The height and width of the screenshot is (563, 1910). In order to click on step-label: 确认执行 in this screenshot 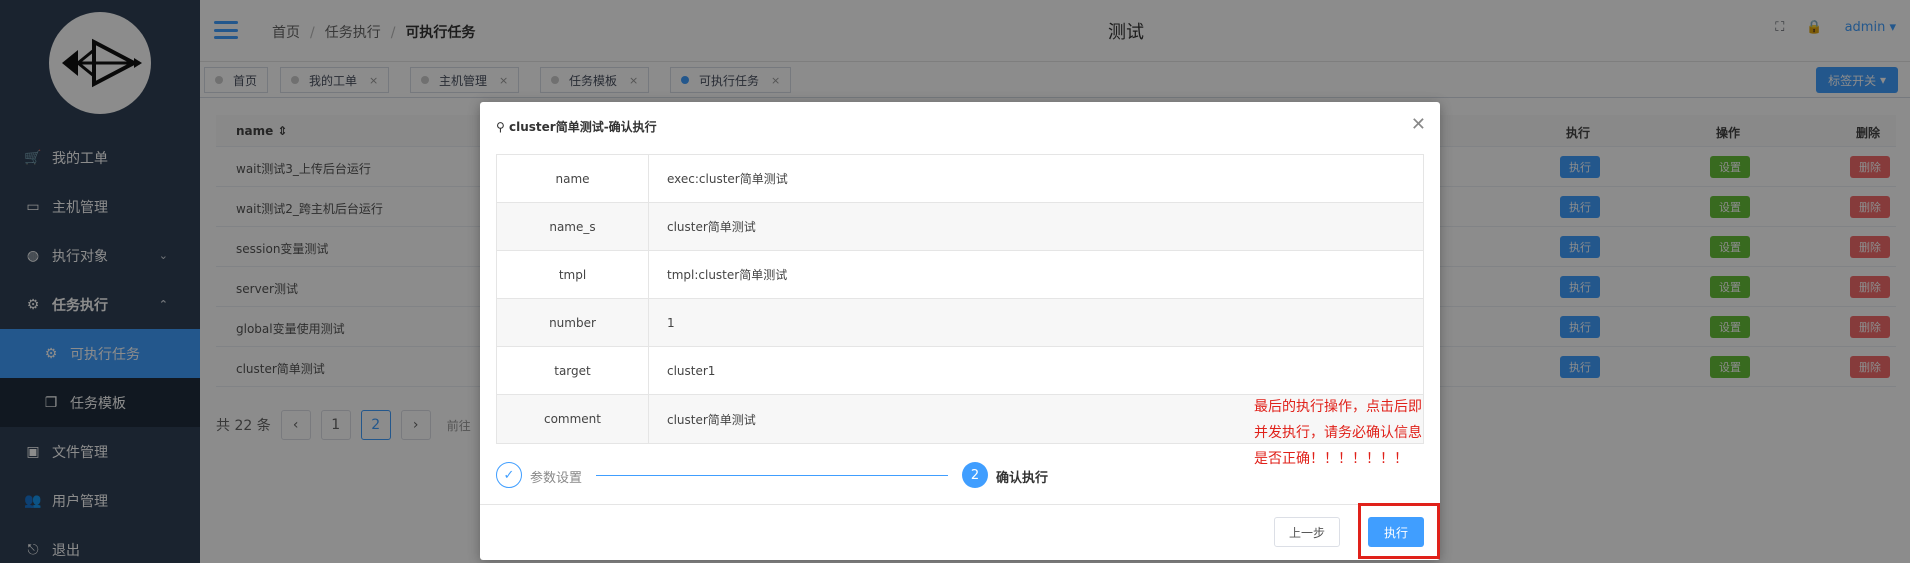, I will do `click(1022, 478)`.